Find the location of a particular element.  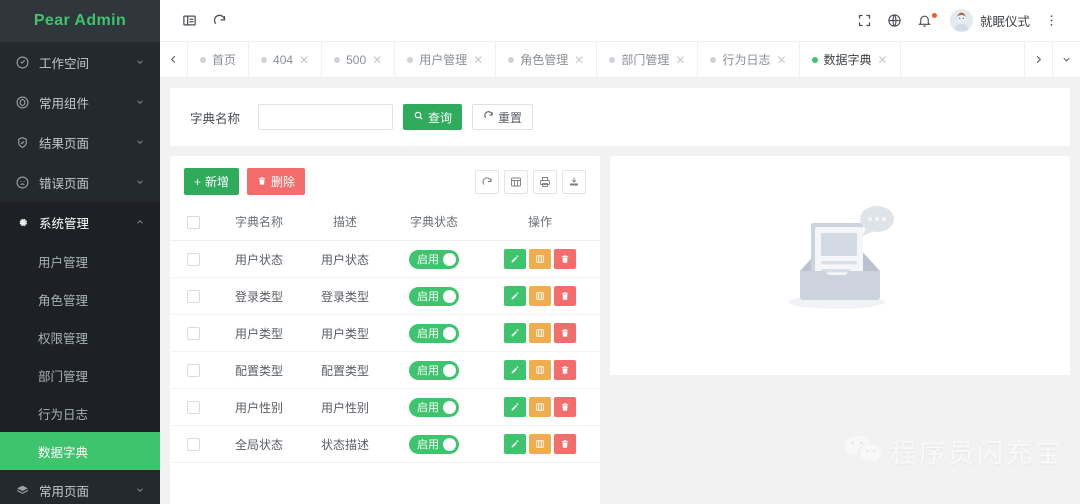

tab-404: 404 ✕ is located at coordinates (286, 59).